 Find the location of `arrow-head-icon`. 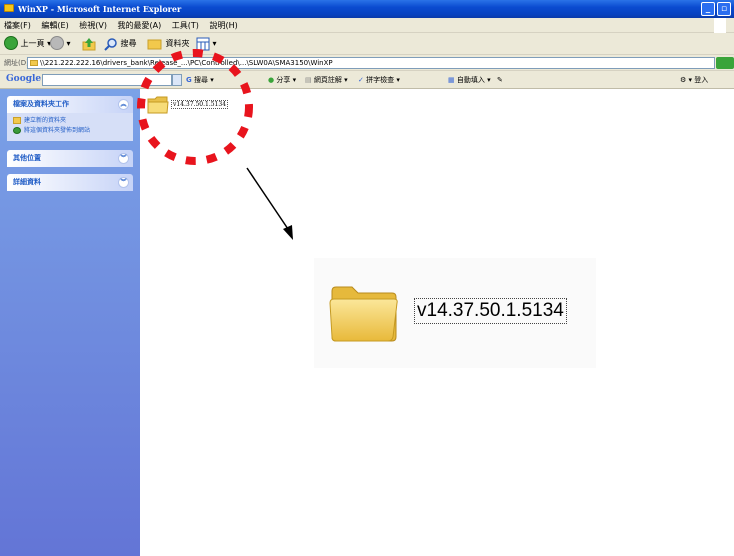

arrow-head-icon is located at coordinates (288, 232).